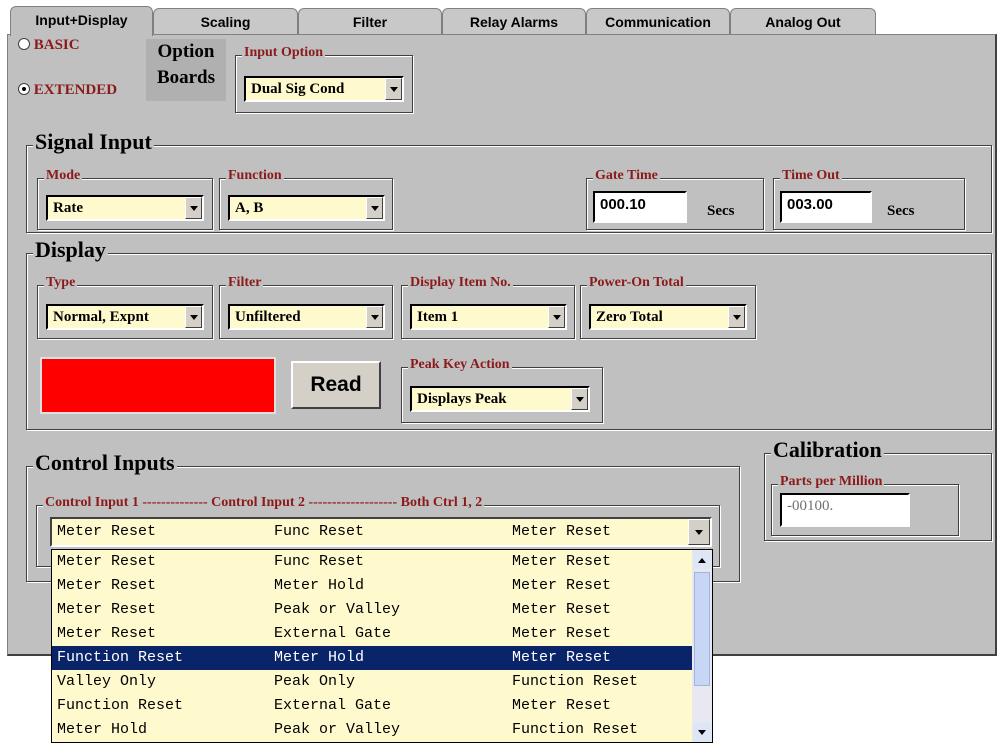 The height and width of the screenshot is (743, 1005). What do you see at coordinates (845, 510) in the screenshot?
I see `ppm-input: -00100.` at bounding box center [845, 510].